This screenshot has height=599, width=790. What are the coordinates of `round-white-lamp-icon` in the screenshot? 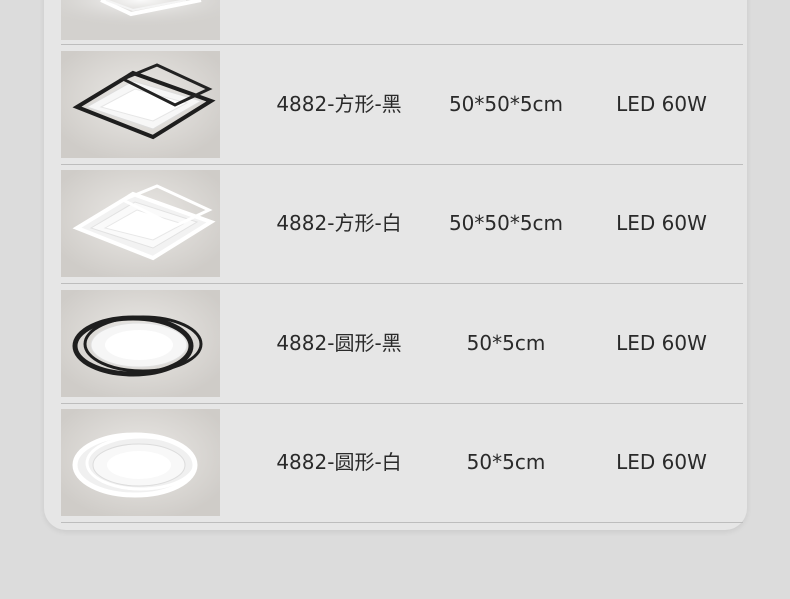 It's located at (140, 462).